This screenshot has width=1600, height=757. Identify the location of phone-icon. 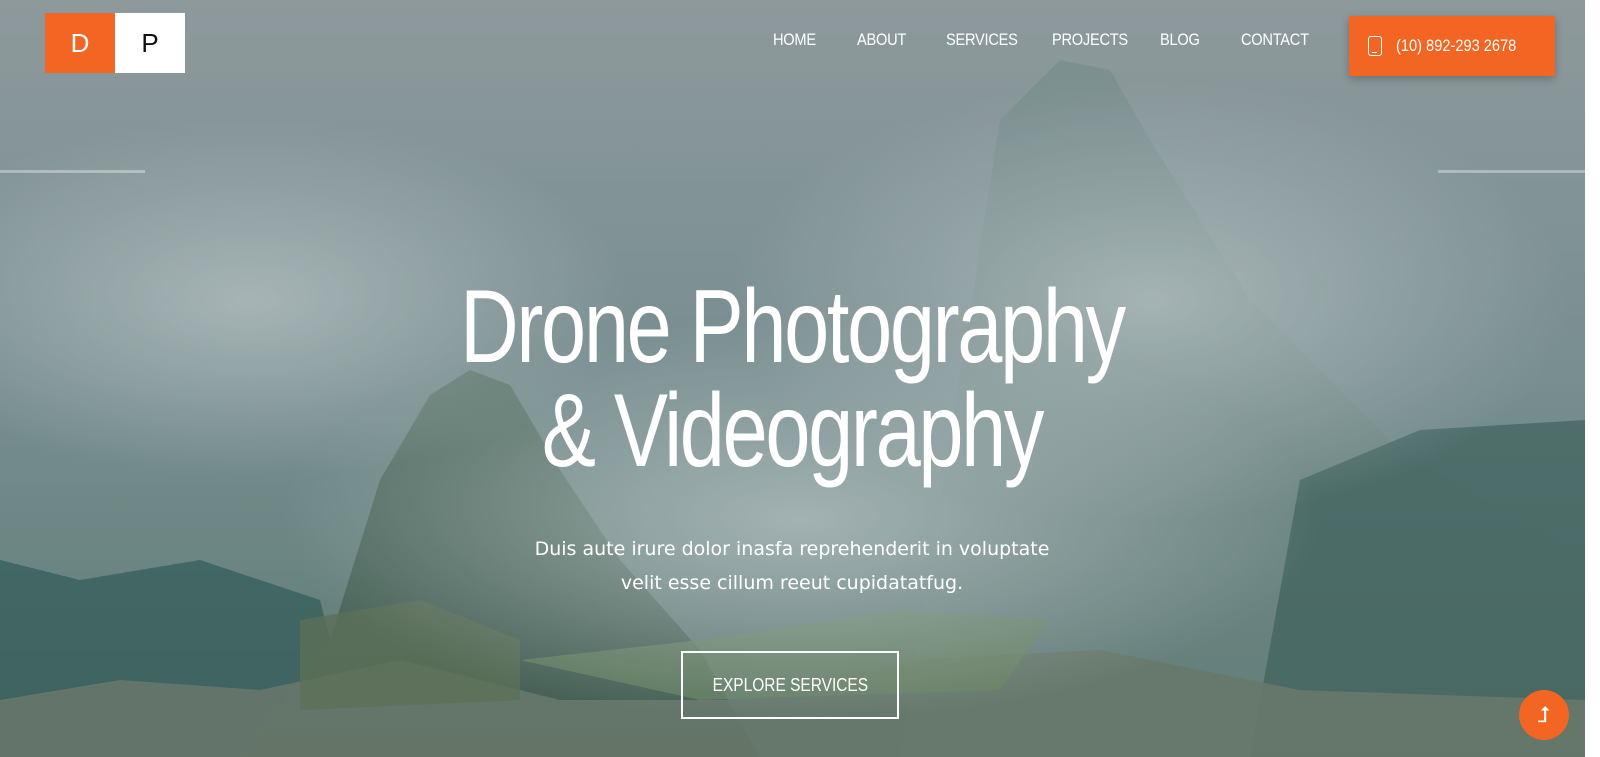
(1375, 46).